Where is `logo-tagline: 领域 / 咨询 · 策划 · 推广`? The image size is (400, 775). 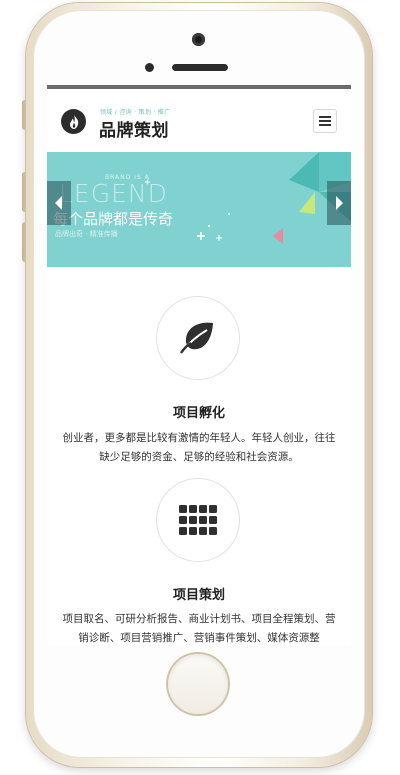
logo-tagline: 领域 / 咨询 · 策划 · 推广 is located at coordinates (135, 112).